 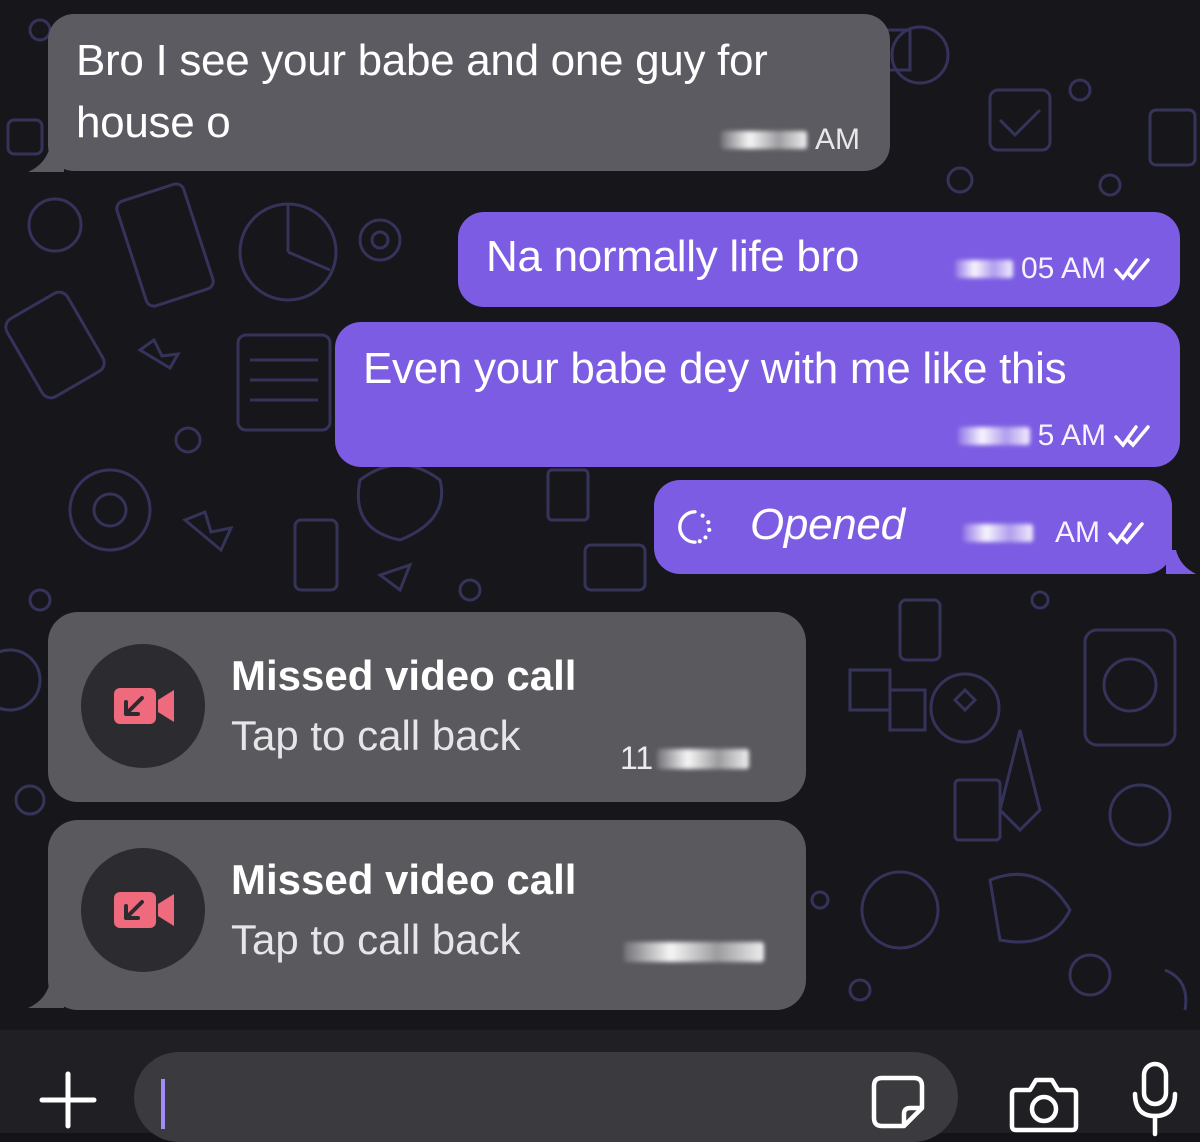 What do you see at coordinates (427, 915) in the screenshot?
I see `missed-video-call-card: Missed video call Tap to call back` at bounding box center [427, 915].